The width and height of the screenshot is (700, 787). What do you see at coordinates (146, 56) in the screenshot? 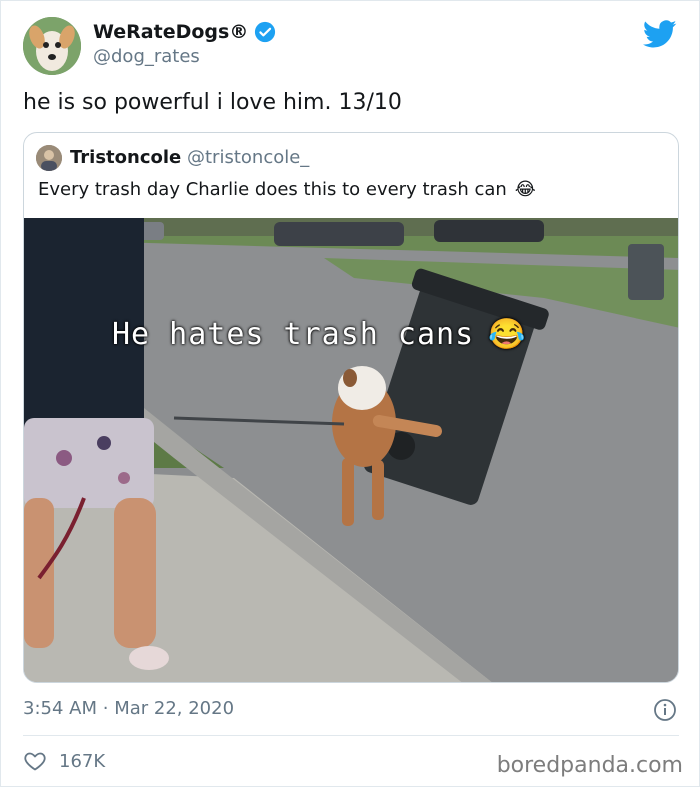
I see `author-handle: @dog_rates` at bounding box center [146, 56].